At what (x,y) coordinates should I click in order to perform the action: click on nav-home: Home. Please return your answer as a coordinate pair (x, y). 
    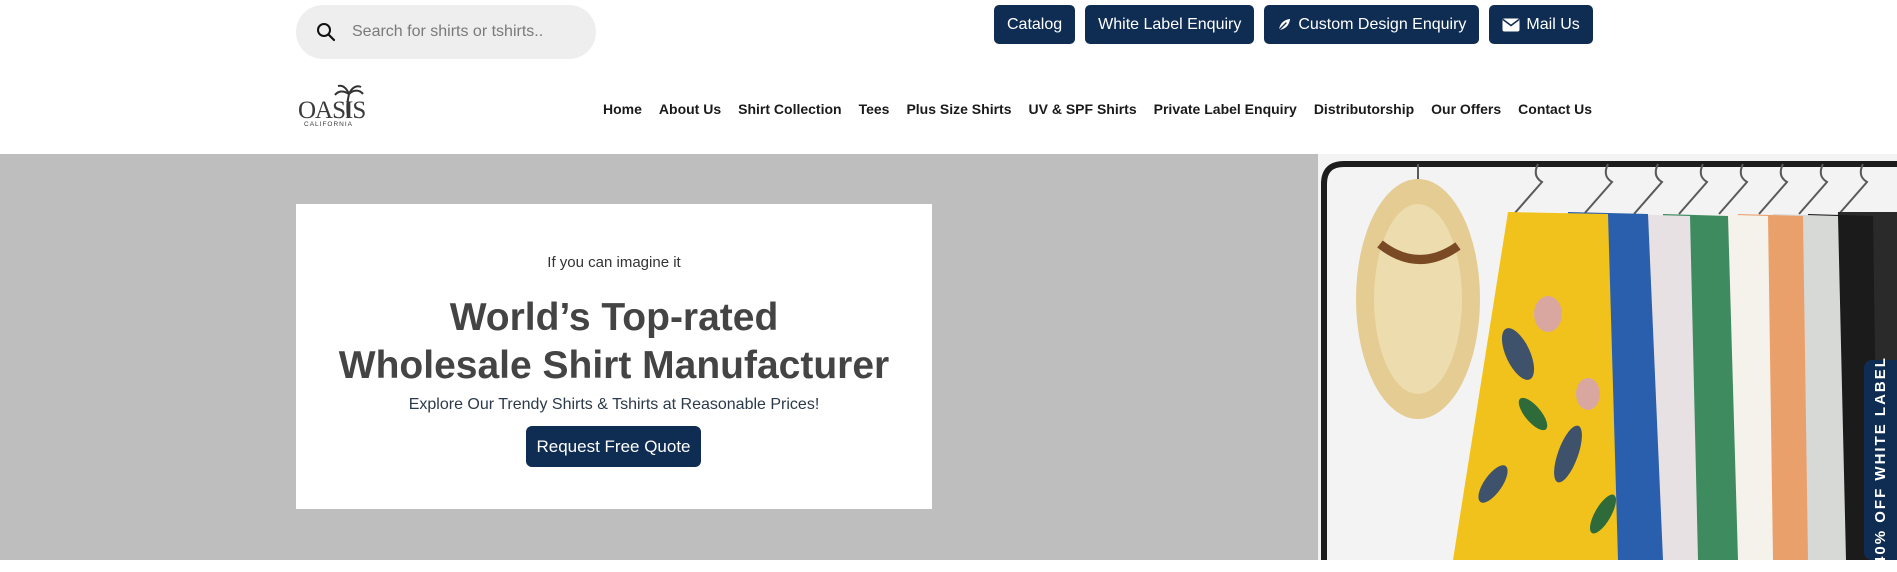
    Looking at the image, I should click on (622, 109).